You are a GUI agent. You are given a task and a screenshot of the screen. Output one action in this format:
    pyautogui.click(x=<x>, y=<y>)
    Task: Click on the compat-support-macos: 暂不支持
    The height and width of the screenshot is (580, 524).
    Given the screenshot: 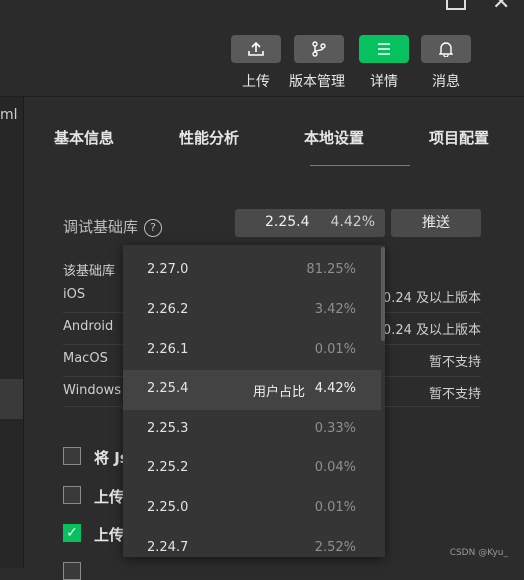 What is the action you would take?
    pyautogui.click(x=454, y=362)
    